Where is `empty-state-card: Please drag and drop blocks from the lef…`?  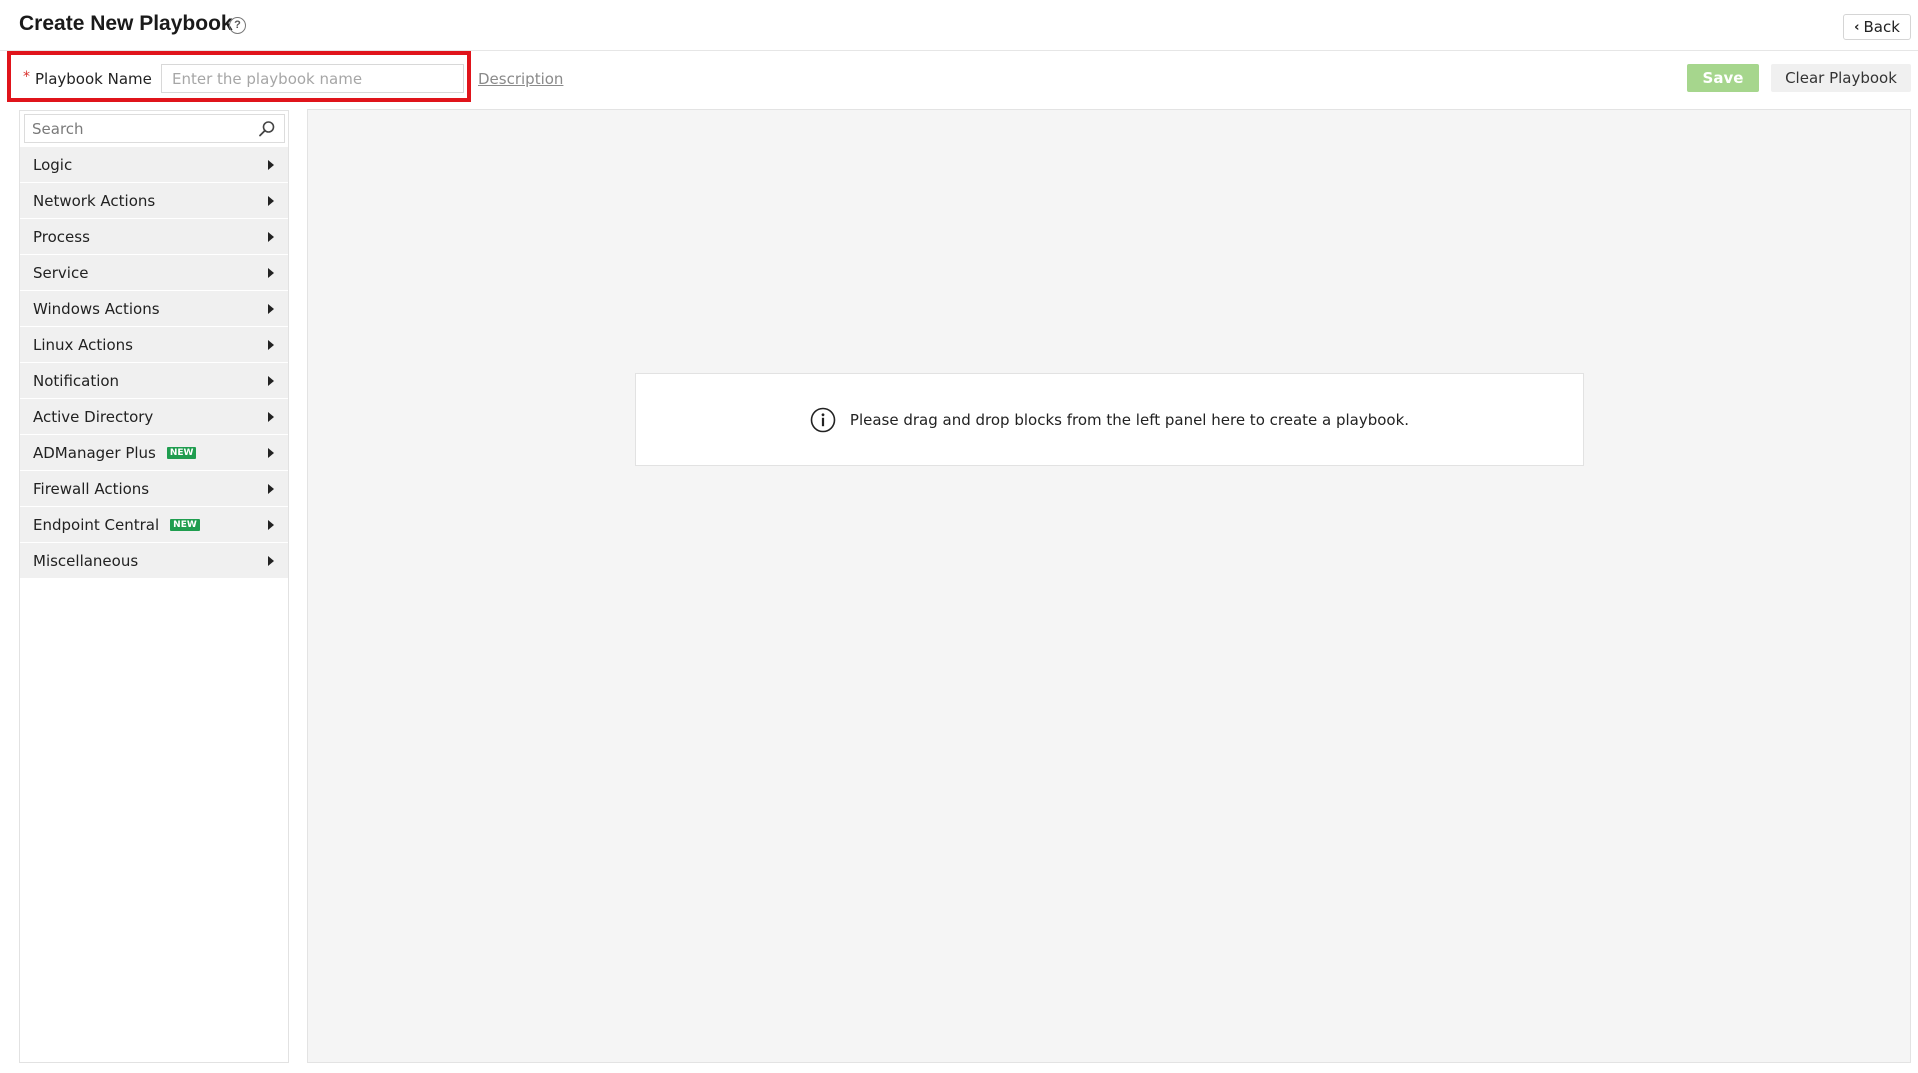 empty-state-card: Please drag and drop blocks from the lef… is located at coordinates (1109, 419).